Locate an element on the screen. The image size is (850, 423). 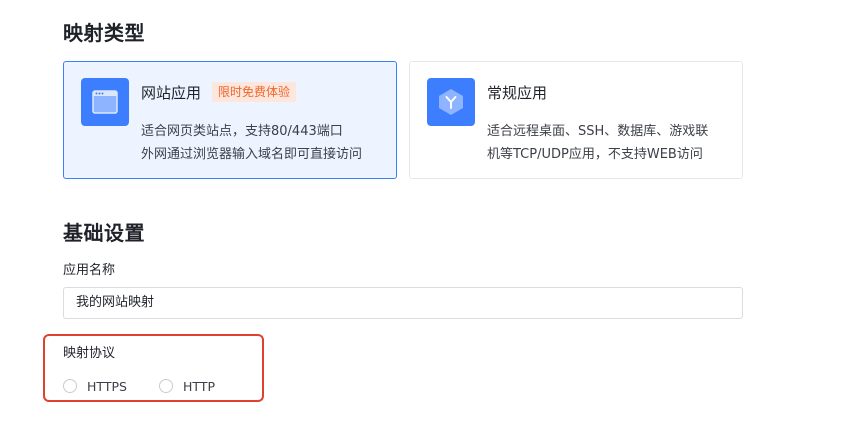
general-app-desc-line2: 机等TCP/UDP应用，不支持WEB访问 is located at coordinates (595, 154).